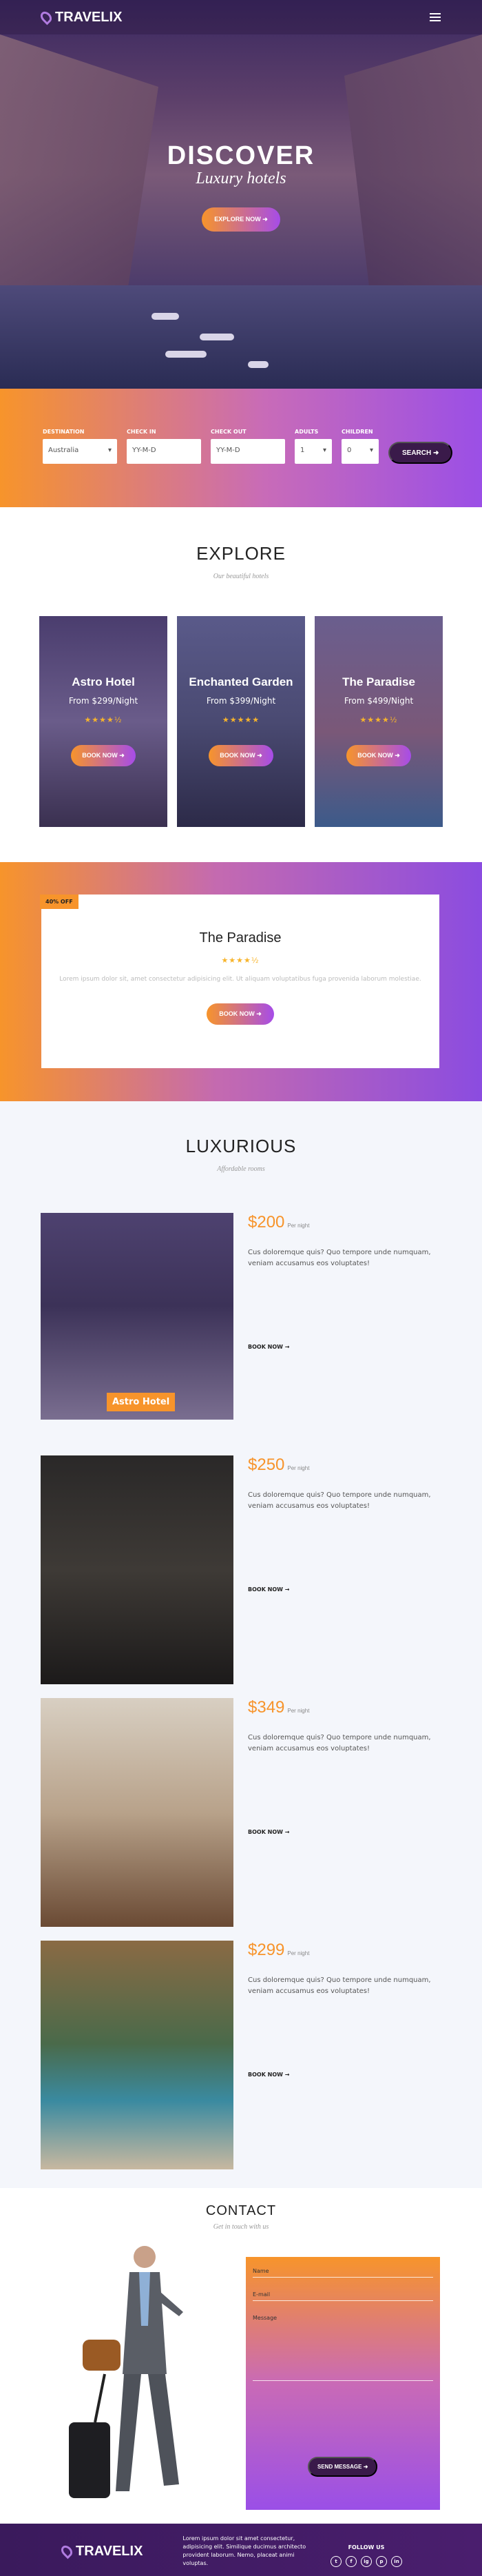  I want to click on room-price: $299 Per night, so click(279, 1950).